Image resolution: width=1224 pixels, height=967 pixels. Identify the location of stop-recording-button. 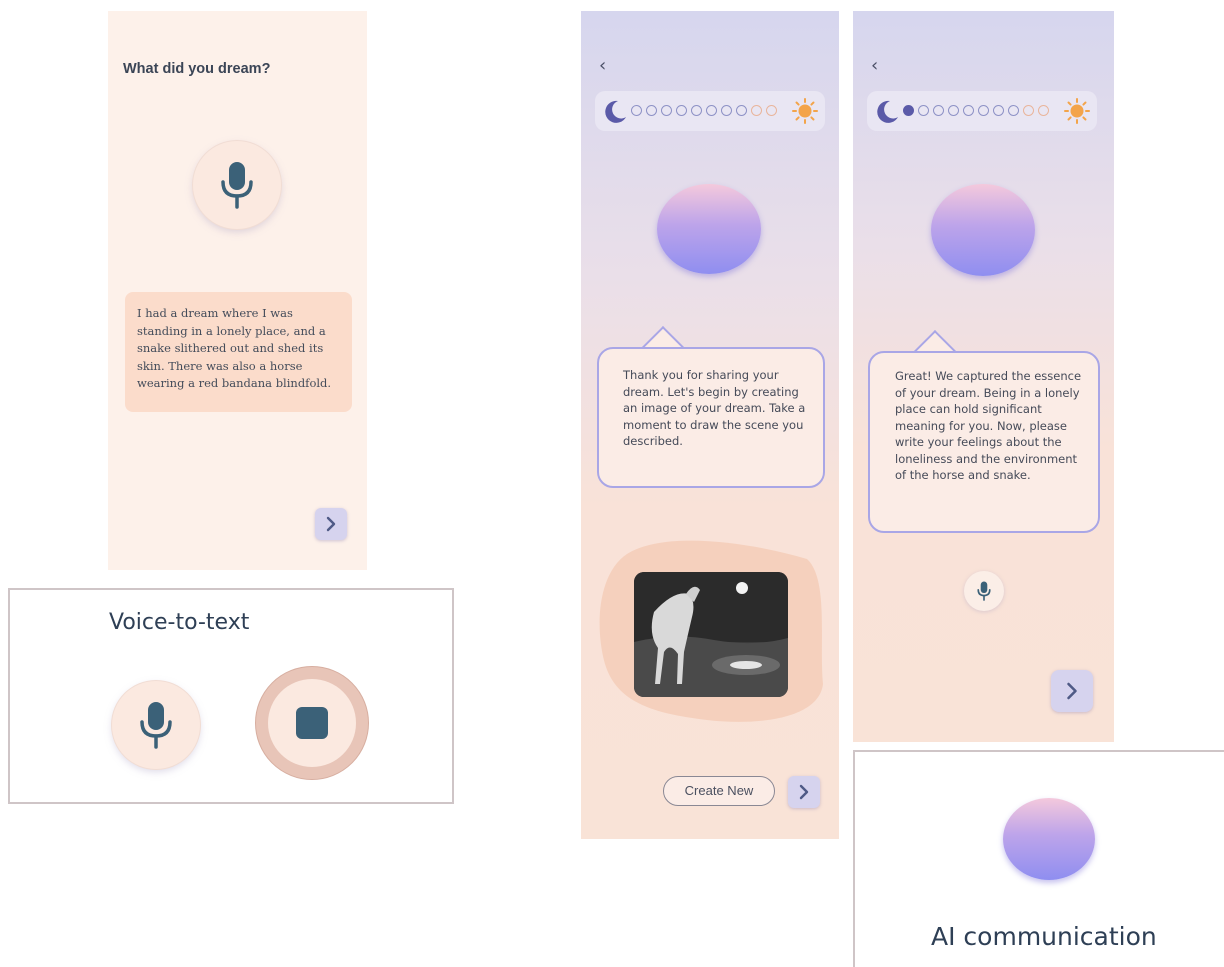
(312, 723).